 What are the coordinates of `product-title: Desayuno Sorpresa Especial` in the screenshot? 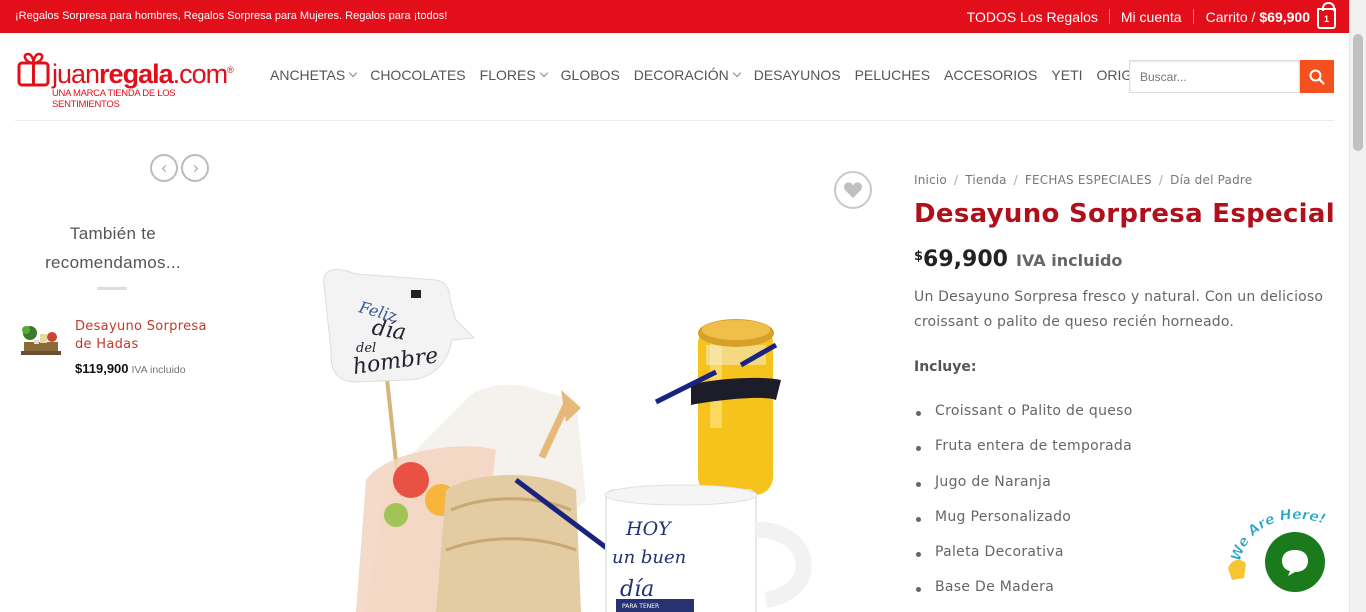 It's located at (1124, 214).